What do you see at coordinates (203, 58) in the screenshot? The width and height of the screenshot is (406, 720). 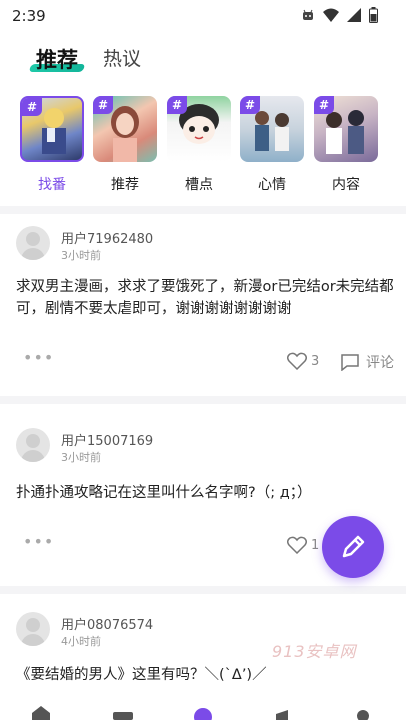 I see `top-tabs: 推荐 热议` at bounding box center [203, 58].